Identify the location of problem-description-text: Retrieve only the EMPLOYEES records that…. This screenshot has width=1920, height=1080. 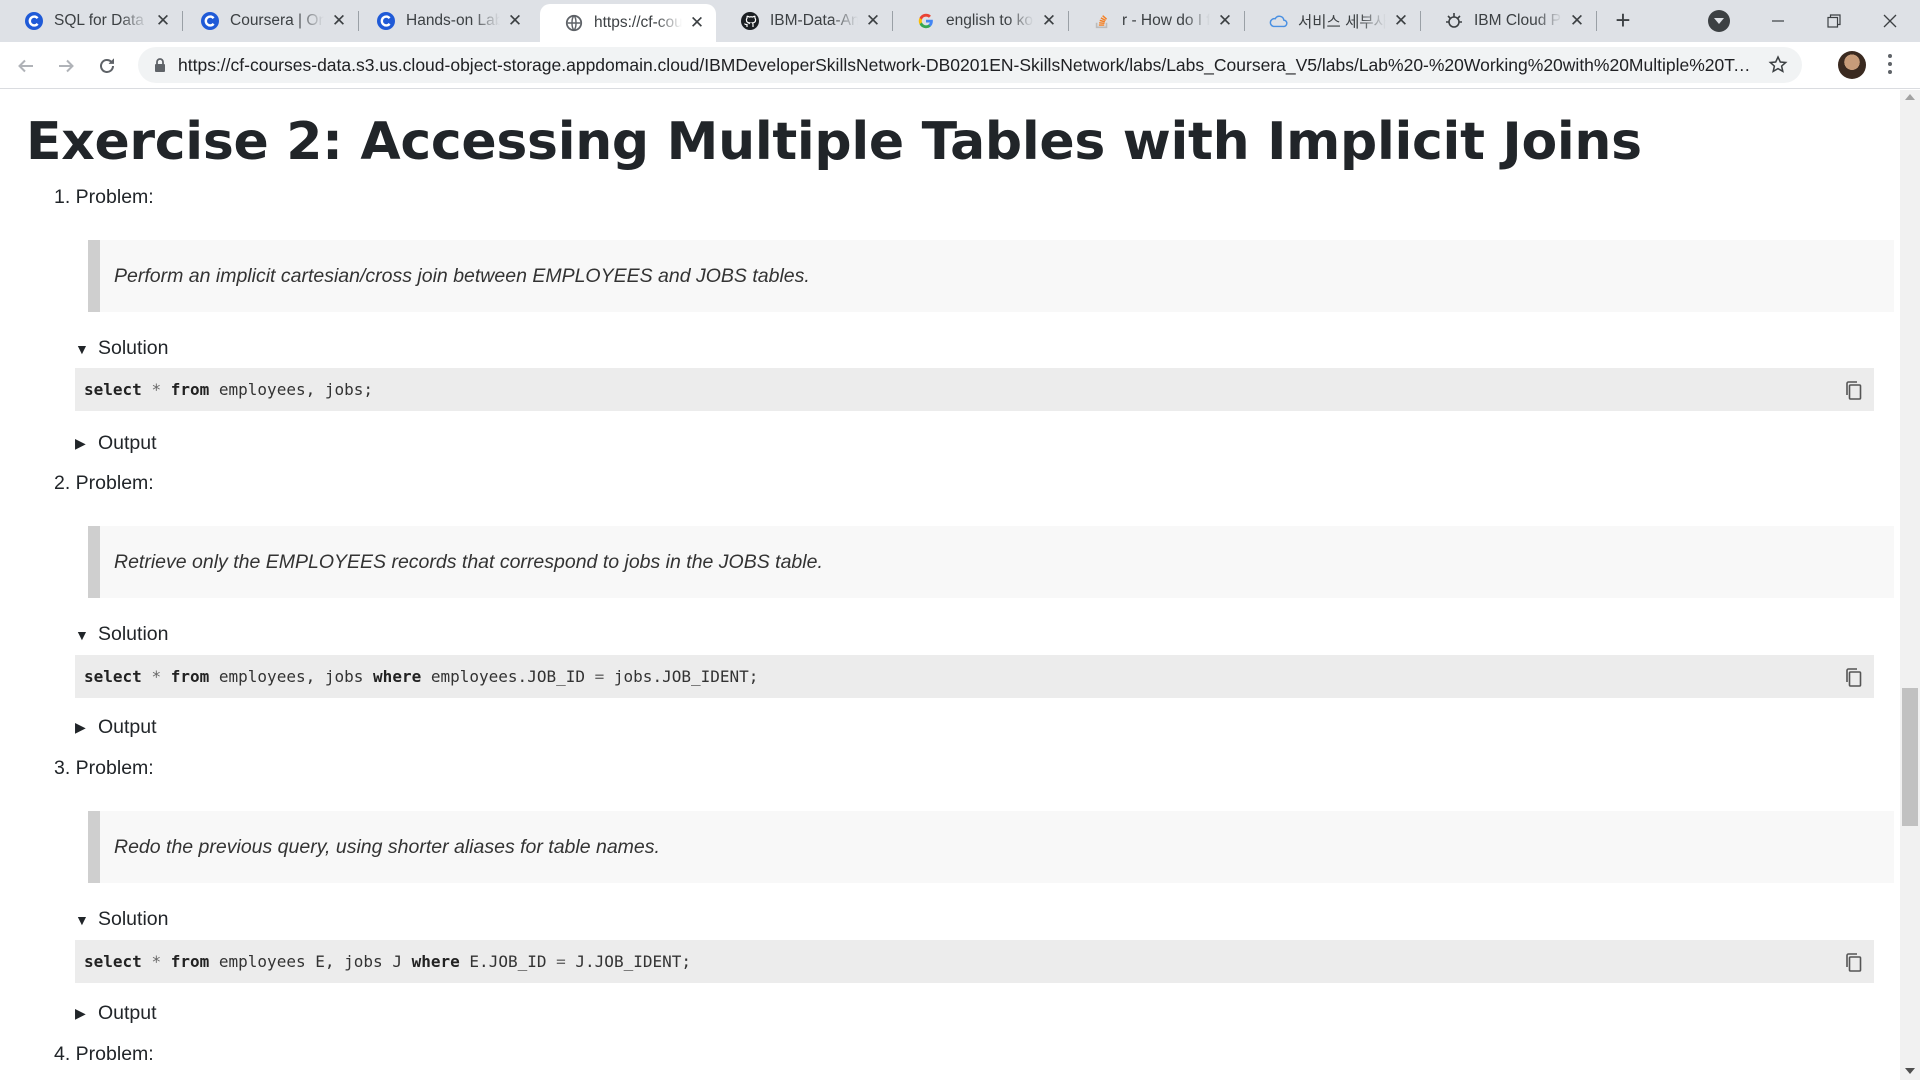
(468, 562).